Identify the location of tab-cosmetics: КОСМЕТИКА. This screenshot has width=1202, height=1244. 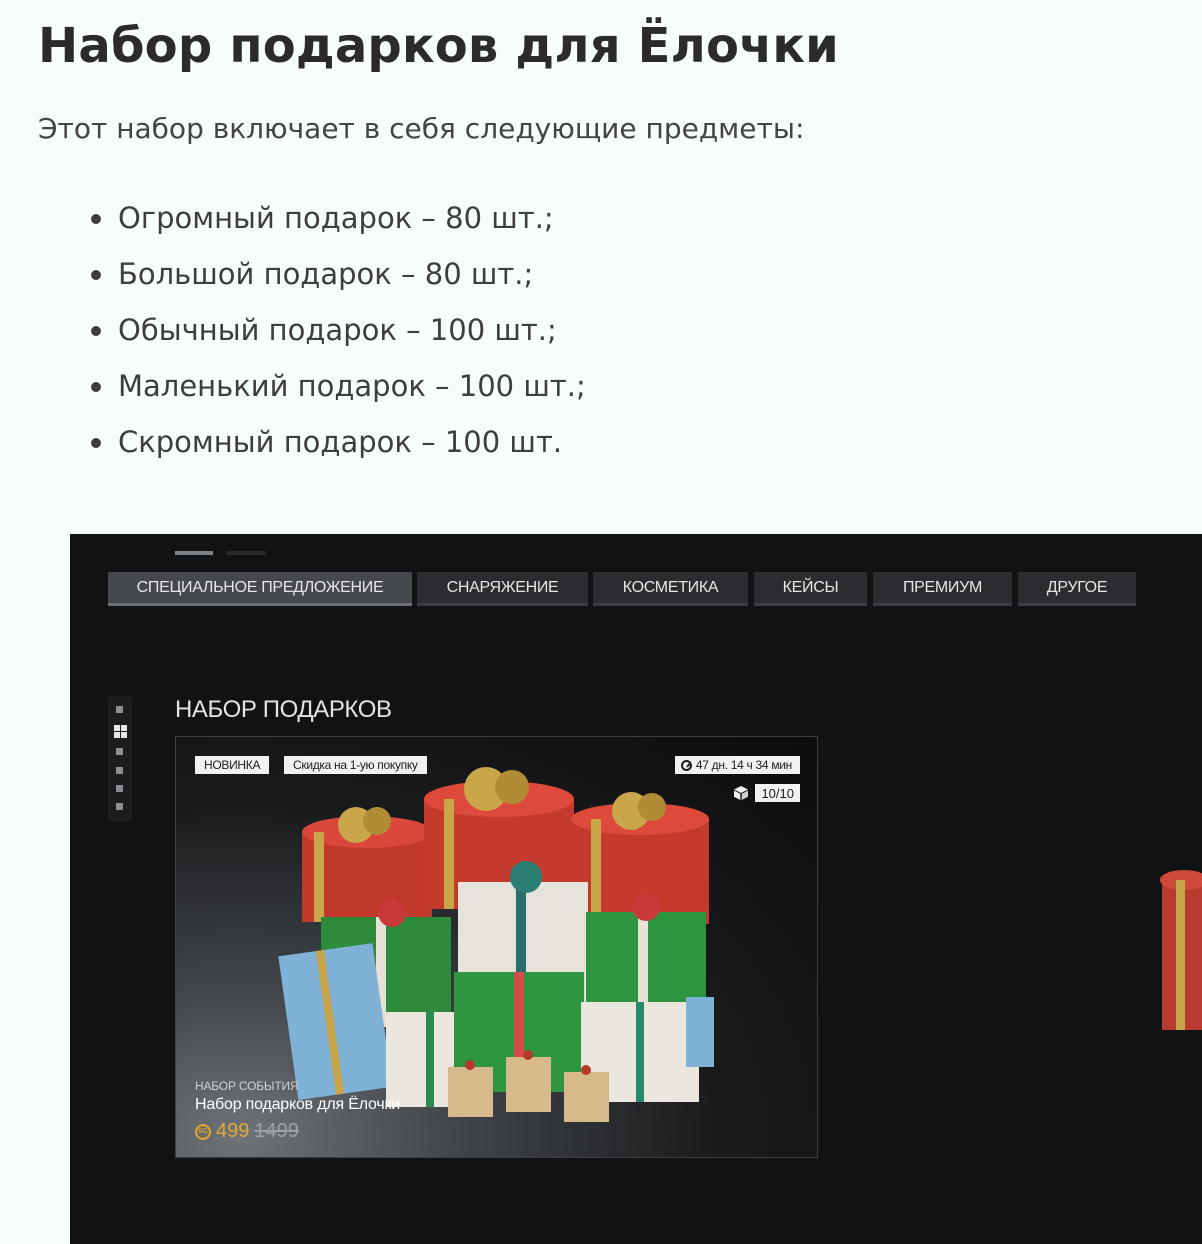
(670, 589).